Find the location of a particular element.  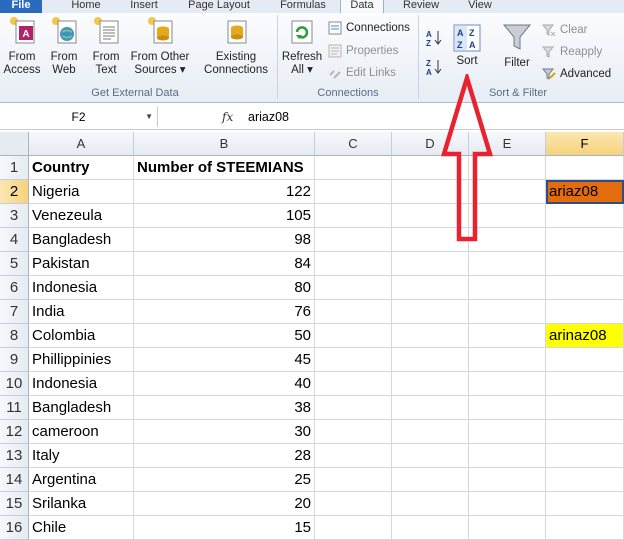

cell-a10: Indonesia is located at coordinates (81, 384).